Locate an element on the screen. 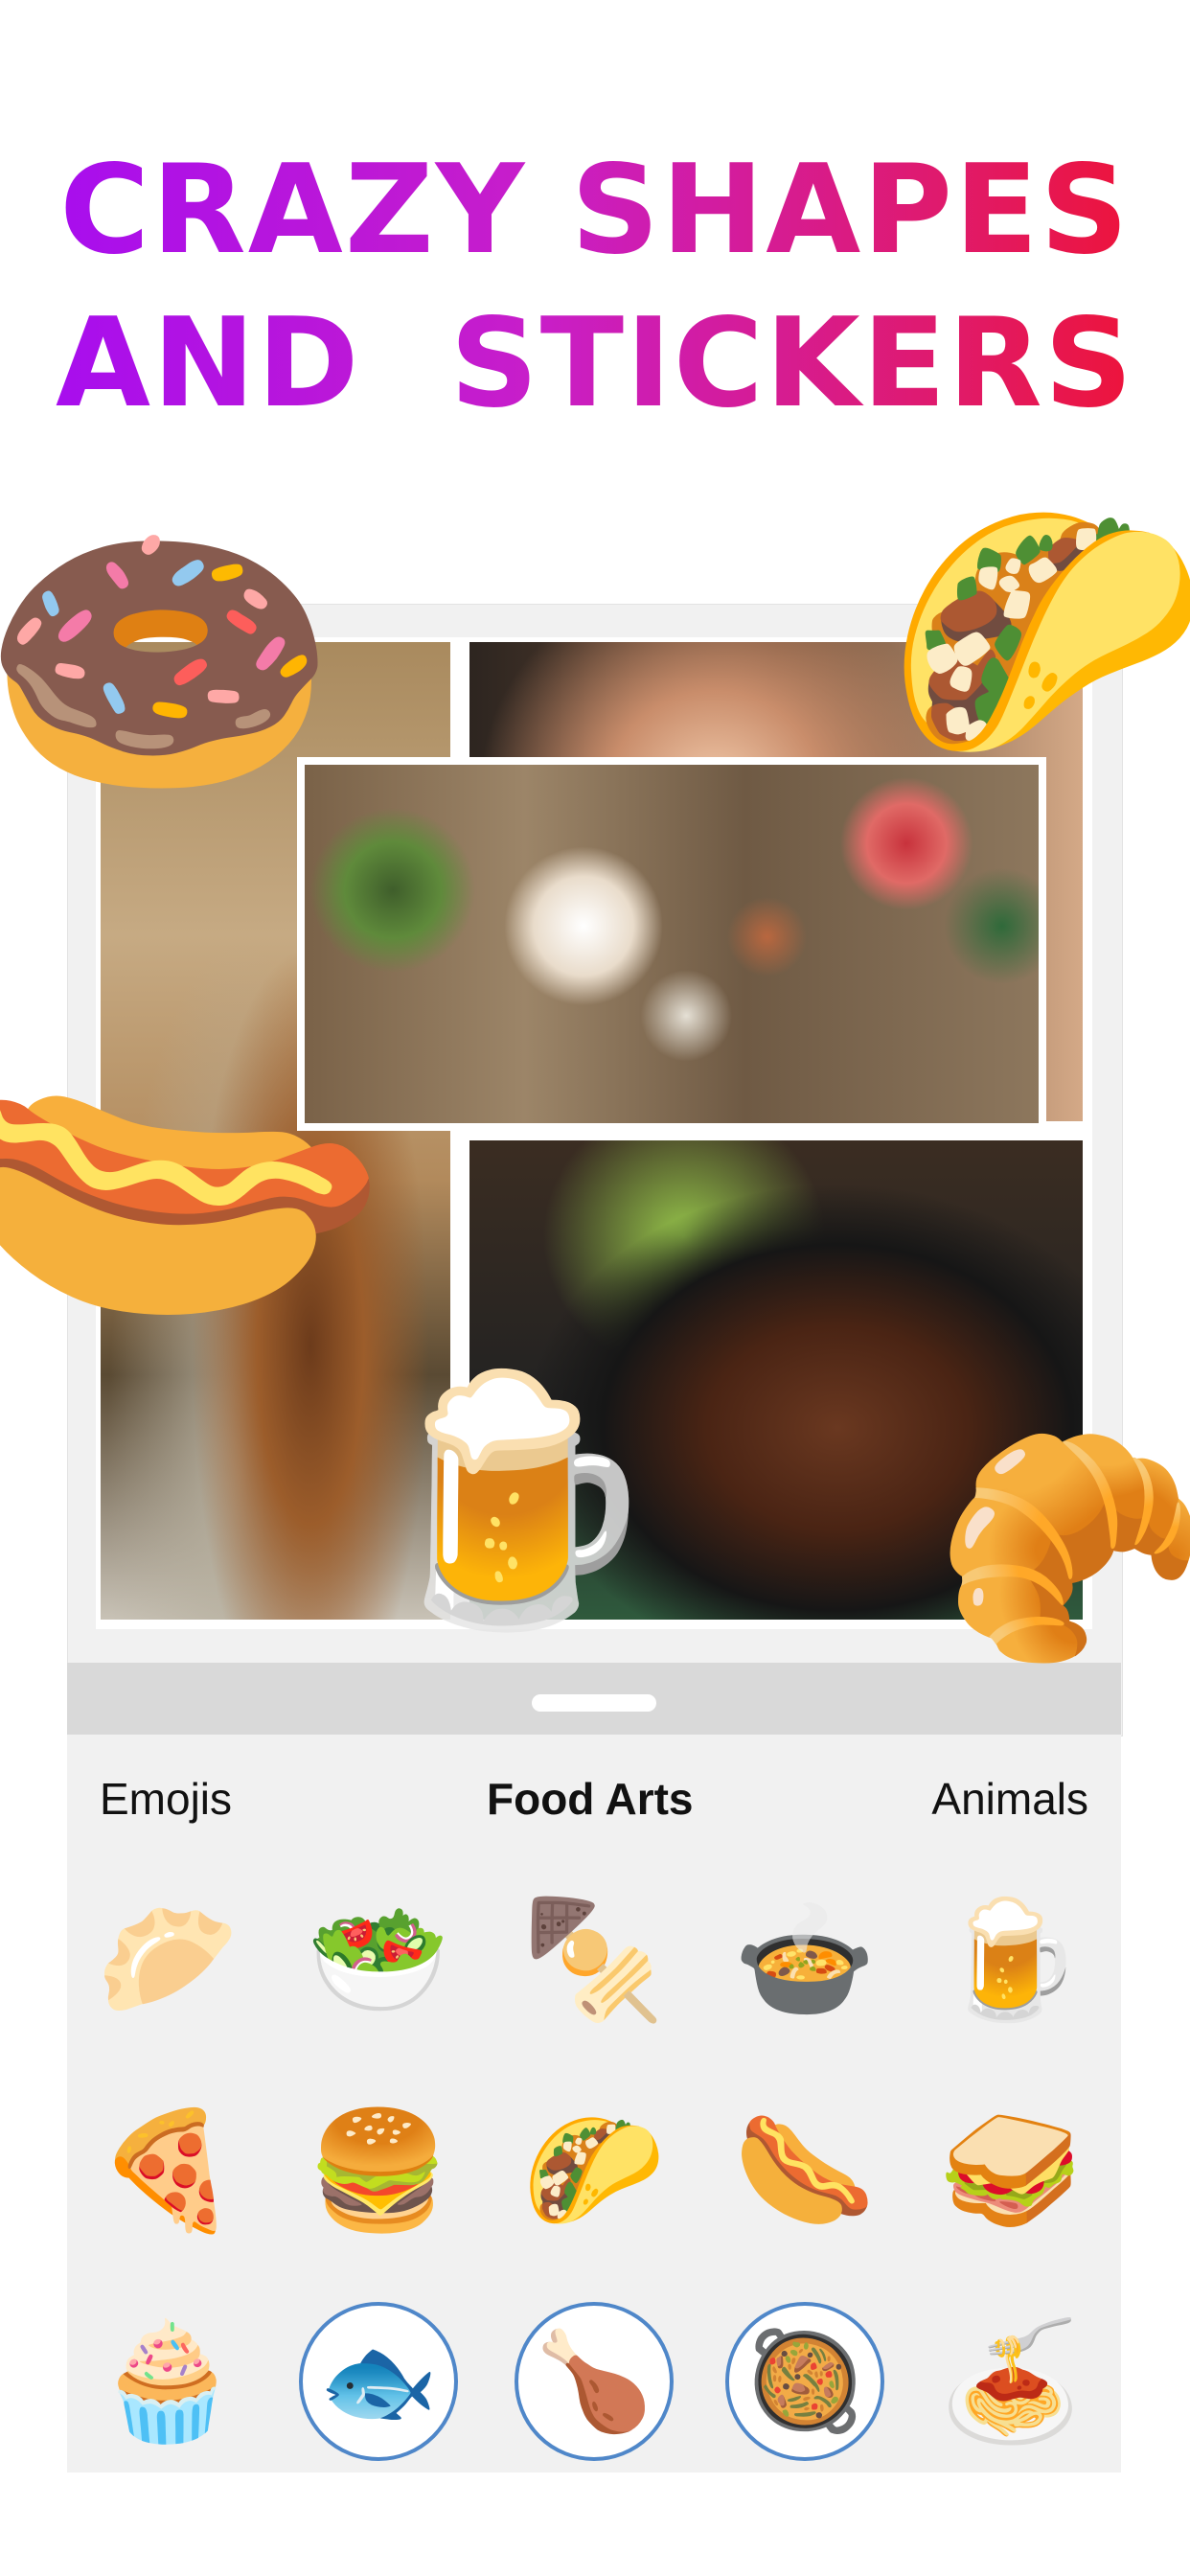  spaghetti-icon: 🍝 is located at coordinates (1011, 2381).